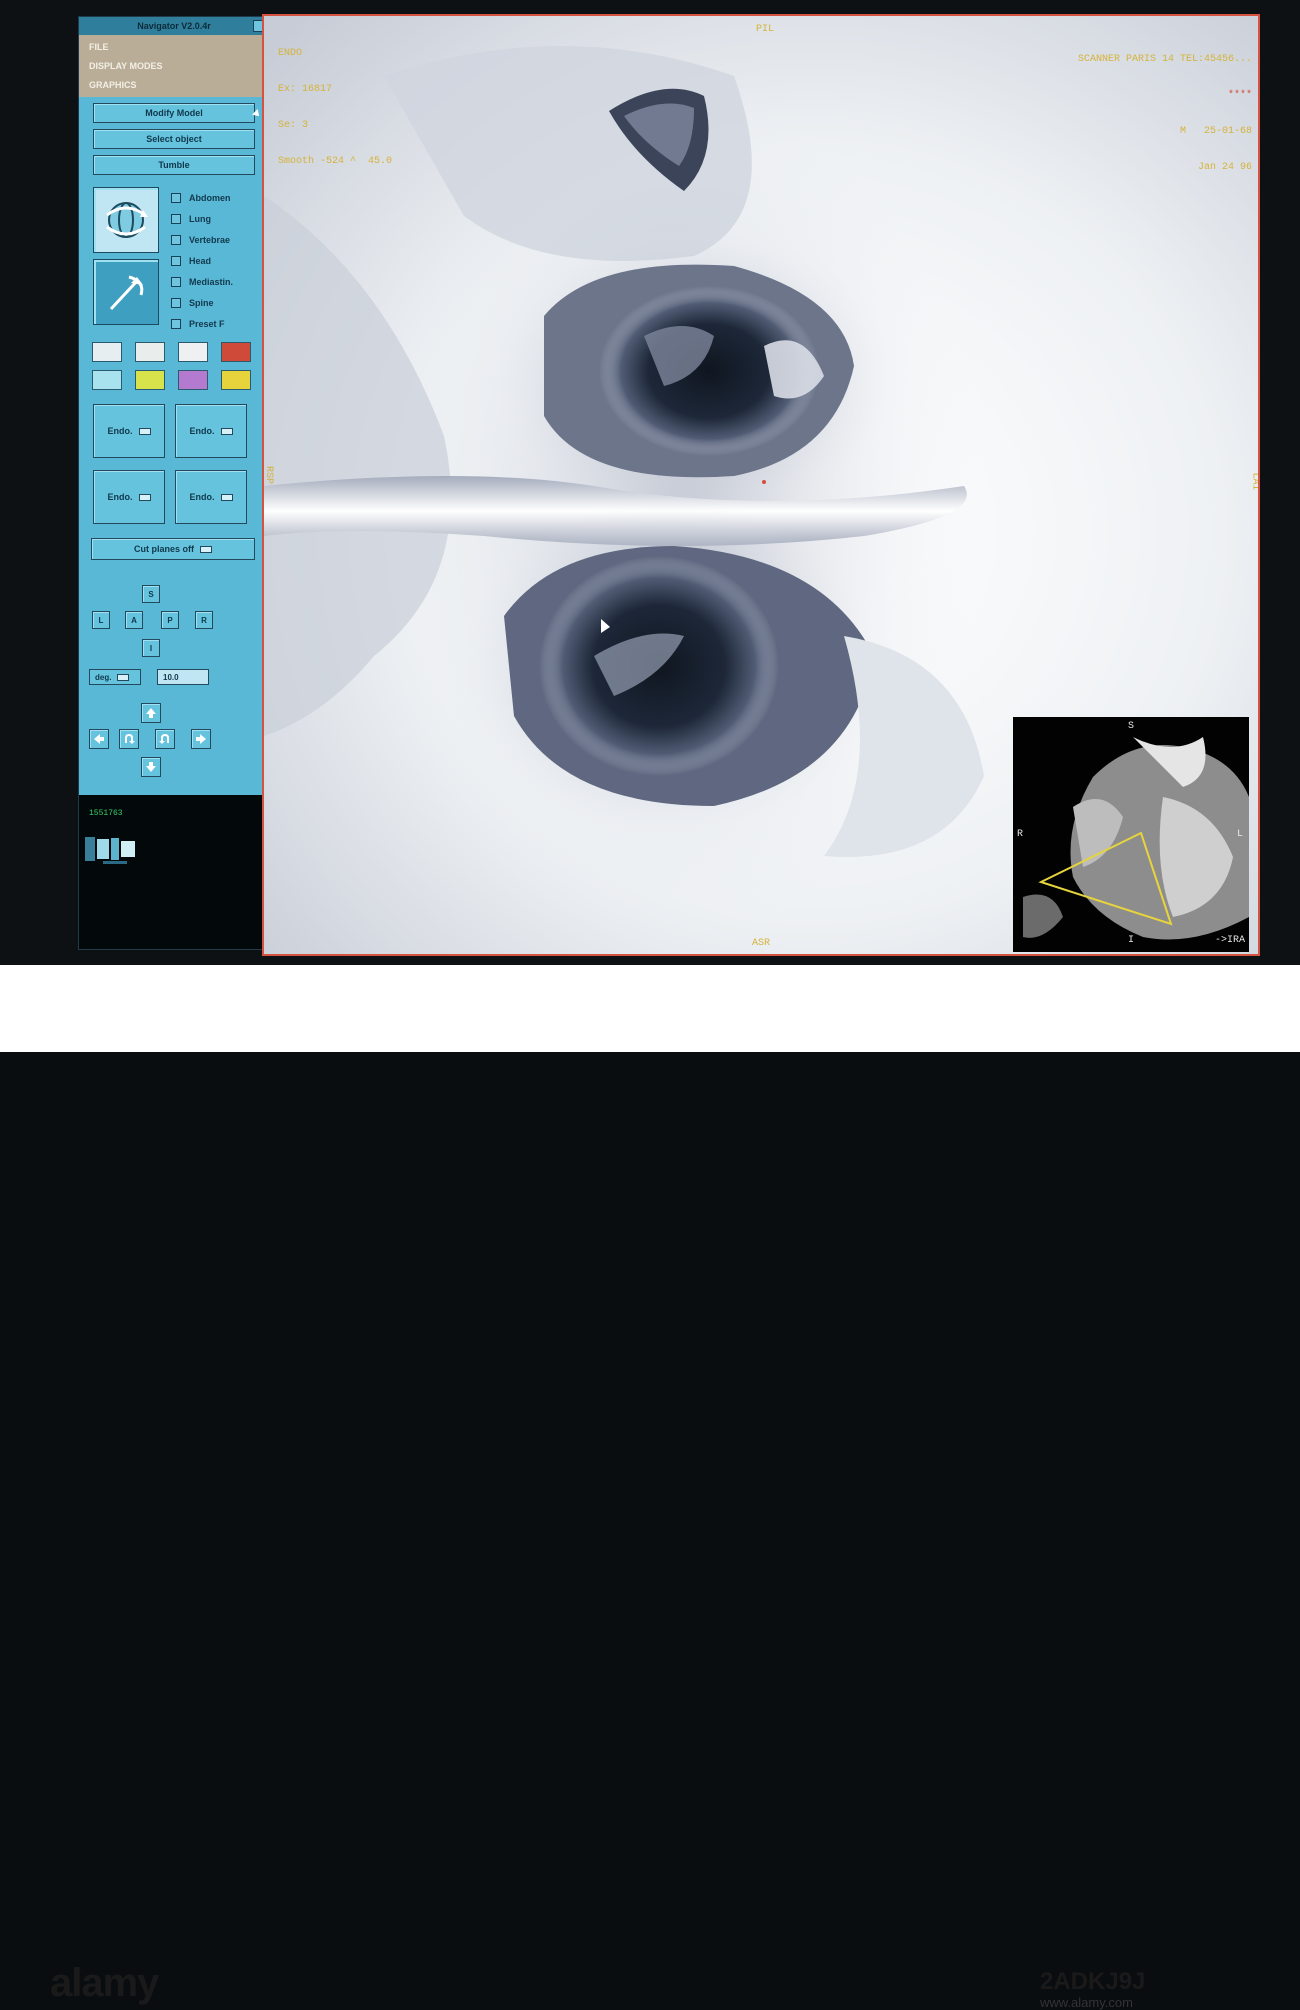  Describe the element at coordinates (1093, 1981) in the screenshot. I see `image-reference: 2ADKJ9J` at that location.